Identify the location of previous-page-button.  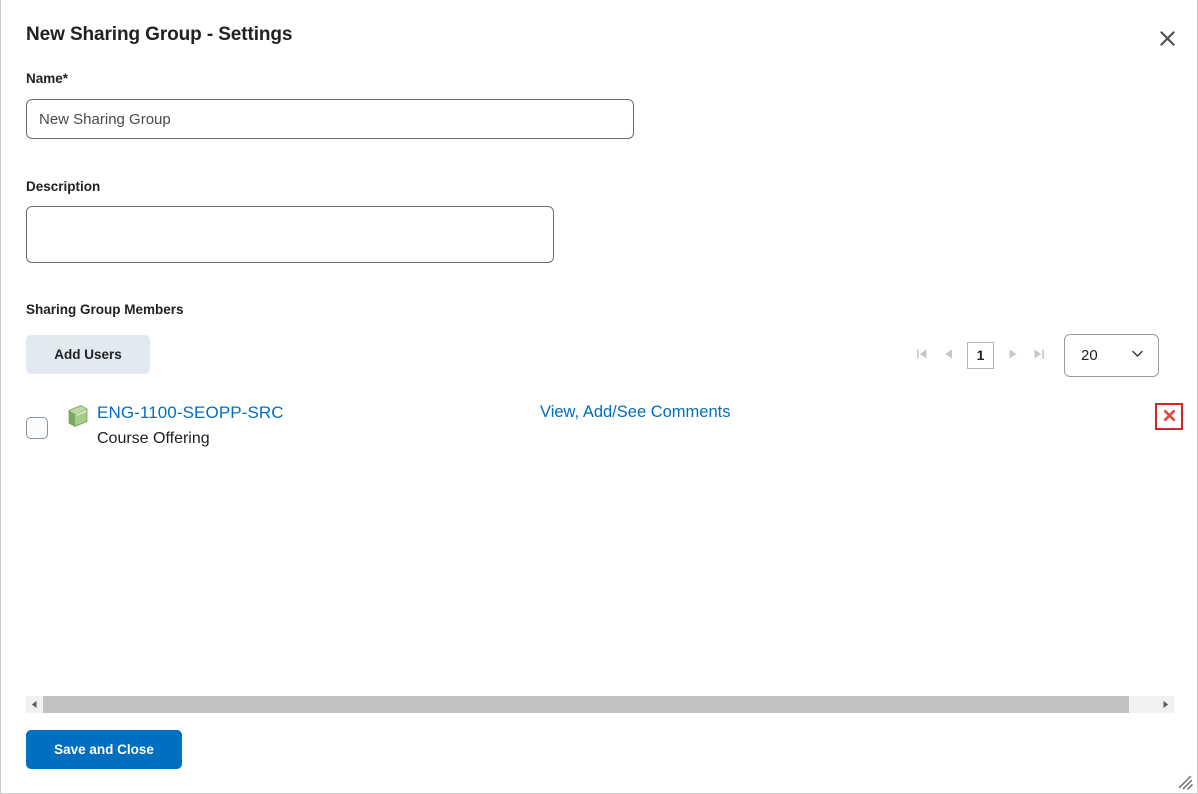
(948, 355).